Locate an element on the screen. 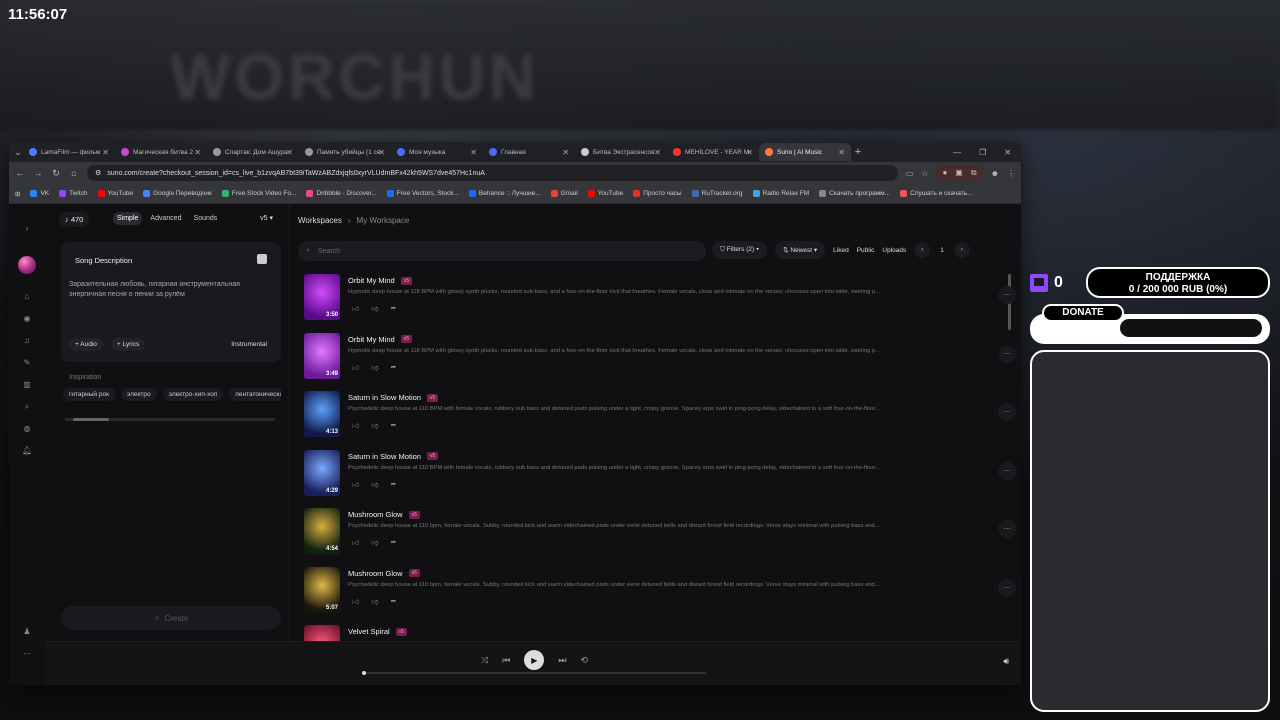 The width and height of the screenshot is (1280, 720). song-cover is located at coordinates (322, 633).